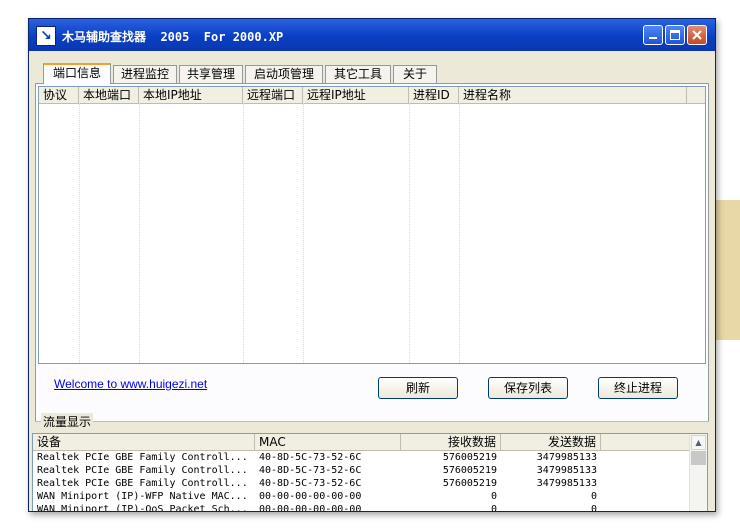 This screenshot has height=532, width=740. What do you see at coordinates (284, 74) in the screenshot?
I see `tab-startup-manager: 启动项管理` at bounding box center [284, 74].